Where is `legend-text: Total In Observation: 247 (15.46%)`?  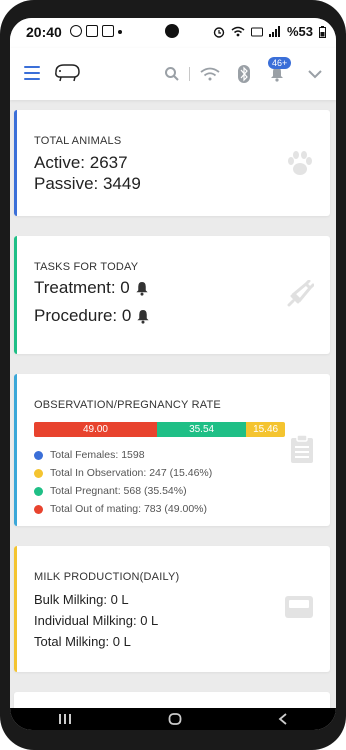
legend-text: Total In Observation: 247 (15.46%) is located at coordinates (131, 473).